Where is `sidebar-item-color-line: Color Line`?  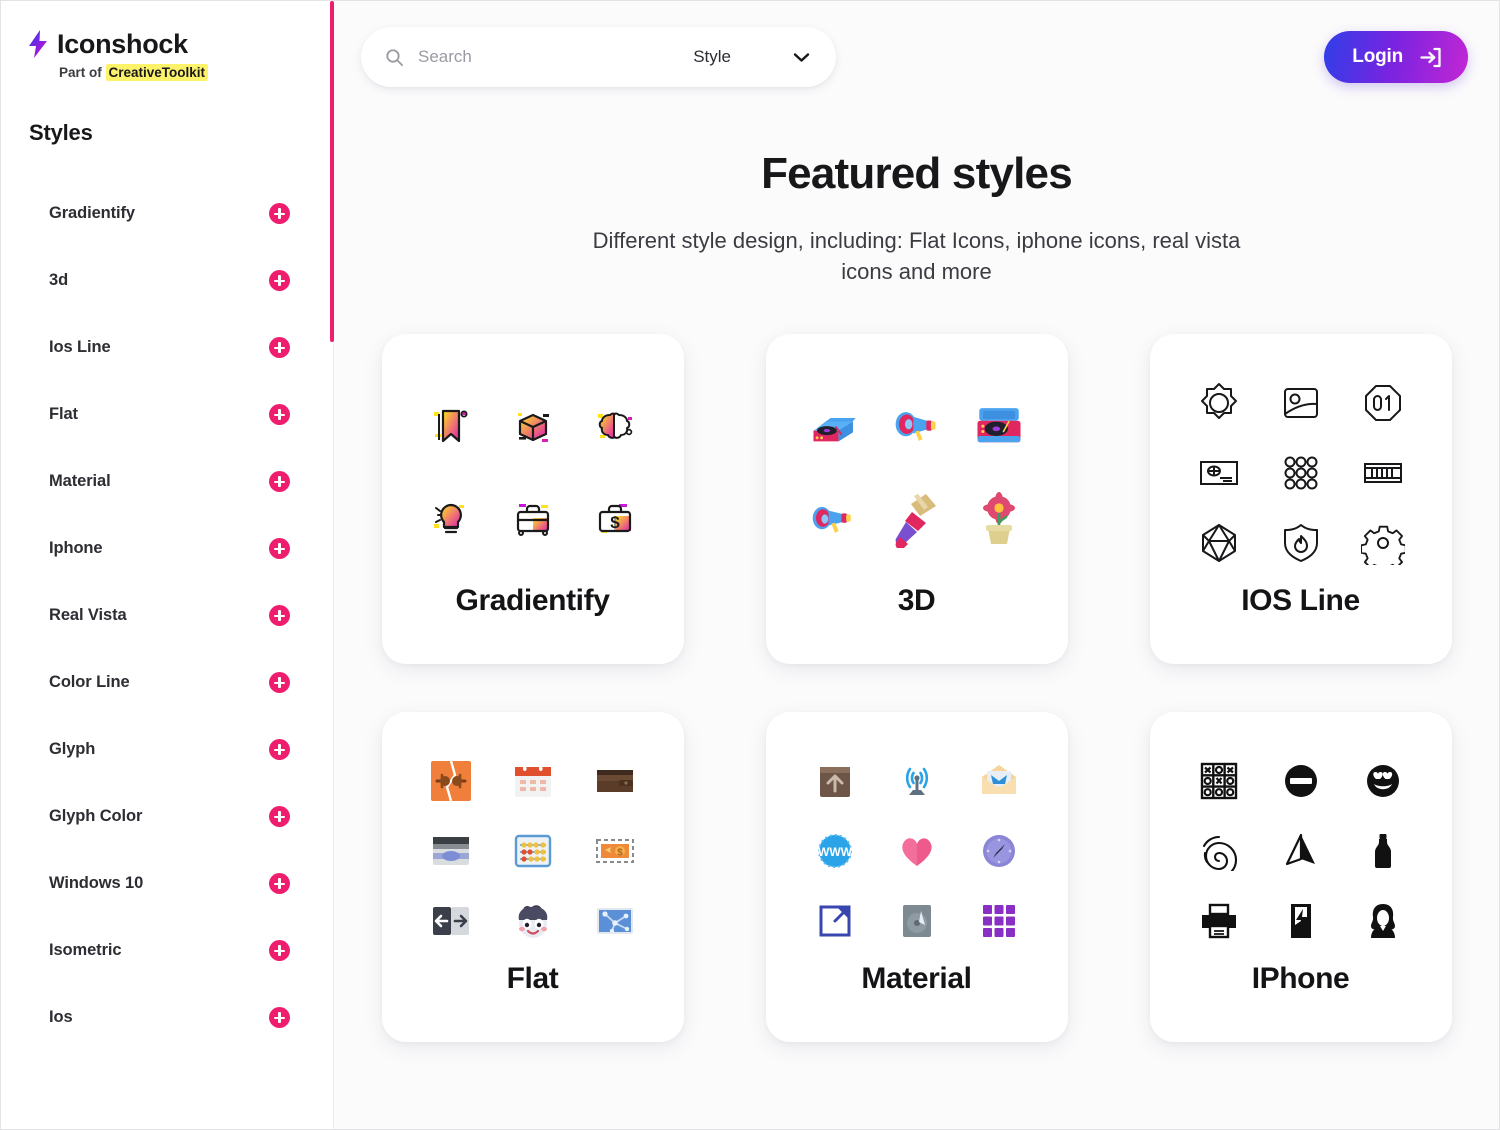 sidebar-item-color-line: Color Line is located at coordinates (167, 682).